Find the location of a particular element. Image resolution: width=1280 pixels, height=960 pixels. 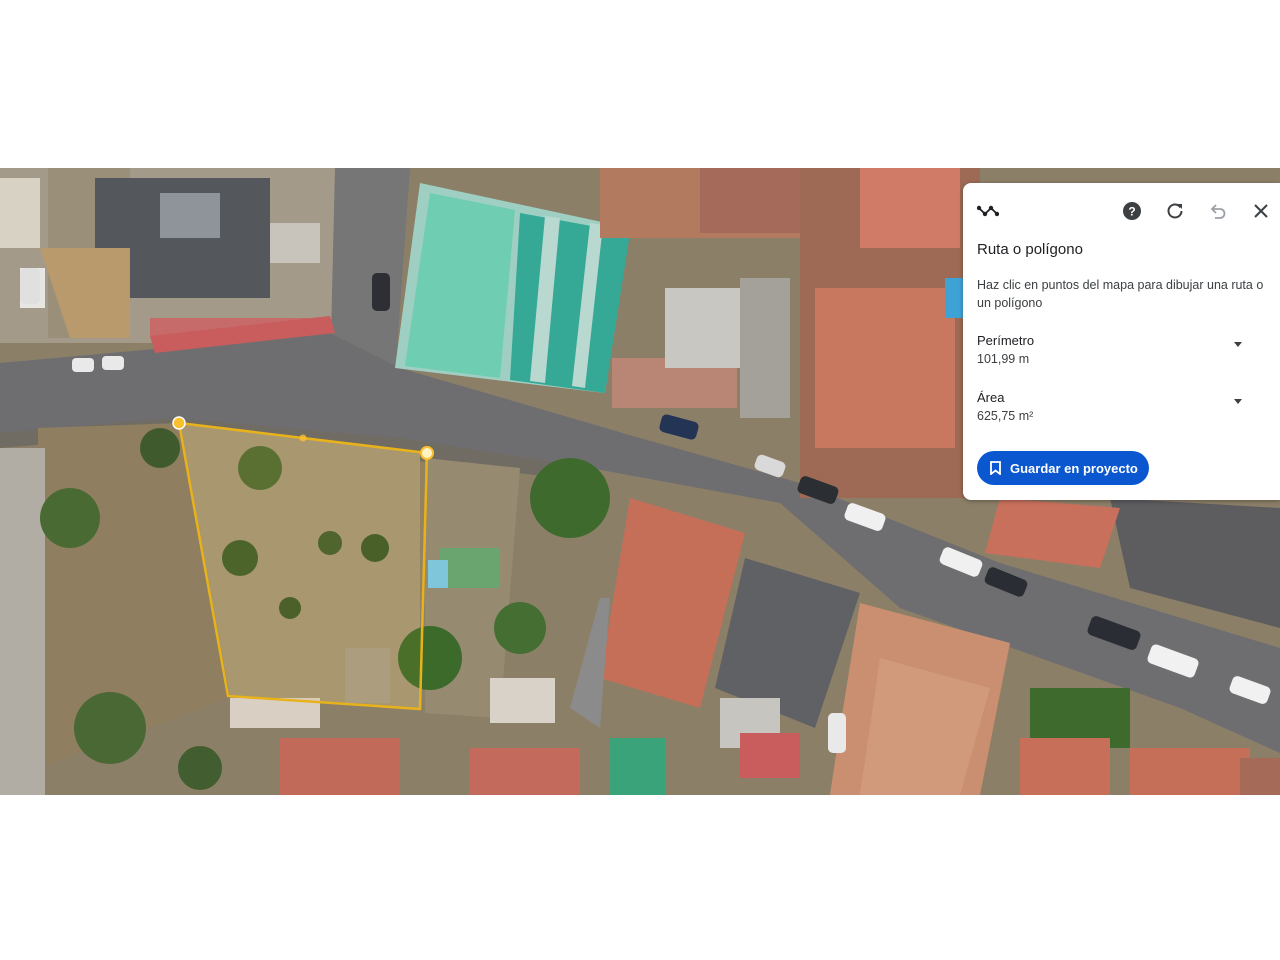

area-value: 625,75 m² is located at coordinates (1005, 416).